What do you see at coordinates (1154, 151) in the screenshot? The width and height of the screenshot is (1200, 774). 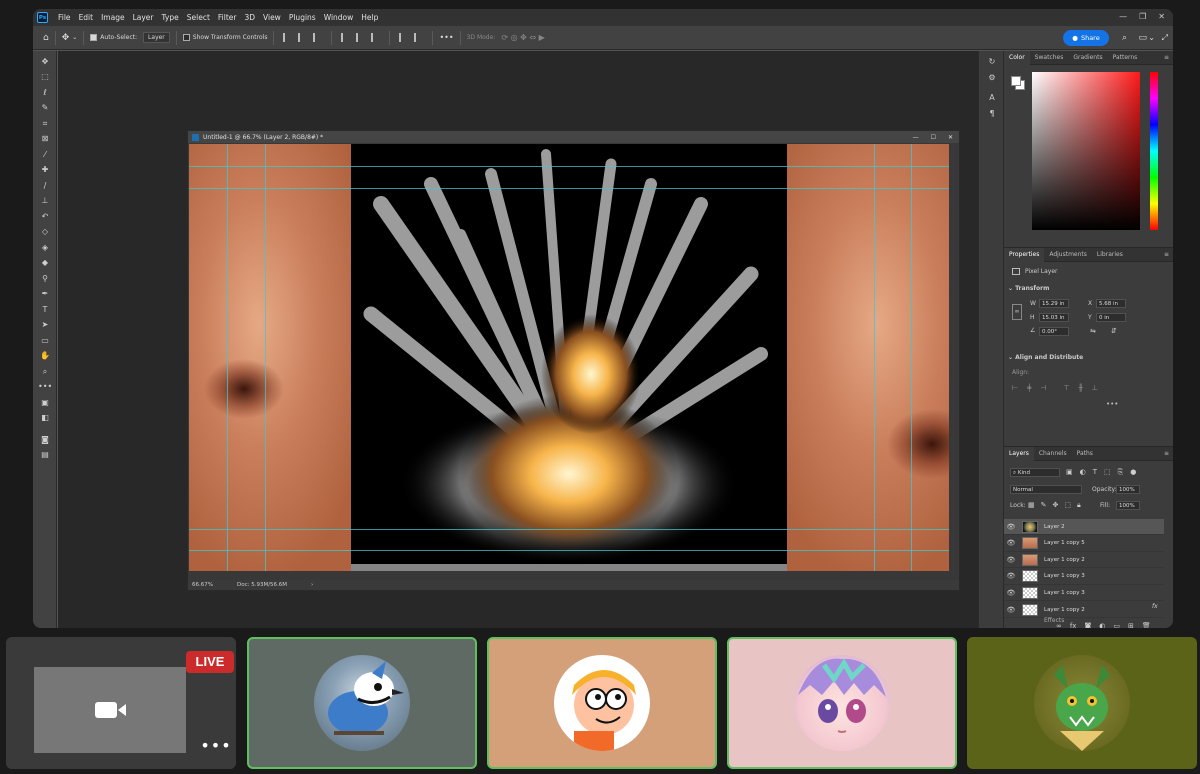 I see `hue-slider` at bounding box center [1154, 151].